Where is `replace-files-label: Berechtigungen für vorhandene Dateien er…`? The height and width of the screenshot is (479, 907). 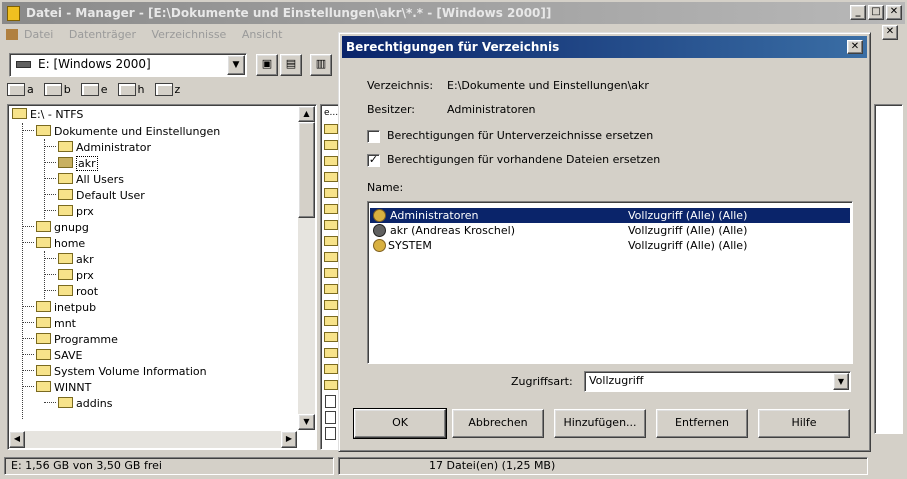 replace-files-label: Berechtigungen für vorhandene Dateien er… is located at coordinates (523, 159).